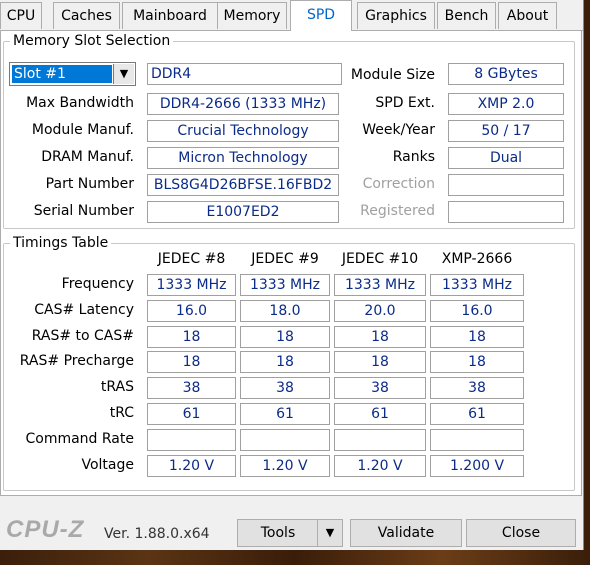 The width and height of the screenshot is (590, 565). I want to click on correction-label: Correction, so click(398, 184).